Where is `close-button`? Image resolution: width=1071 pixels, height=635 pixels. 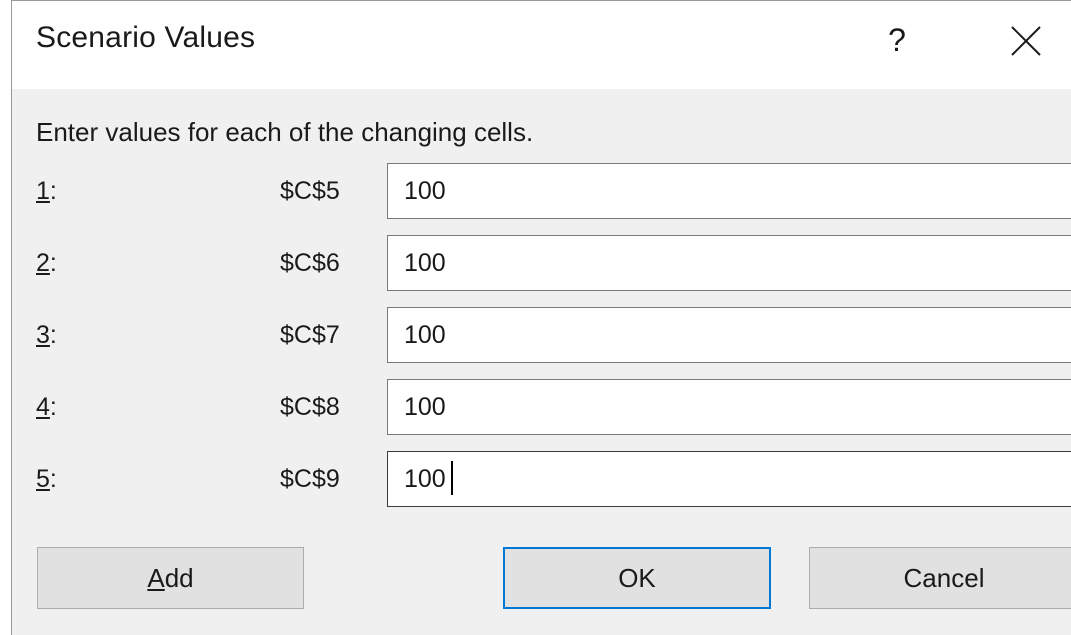 close-button is located at coordinates (1026, 41).